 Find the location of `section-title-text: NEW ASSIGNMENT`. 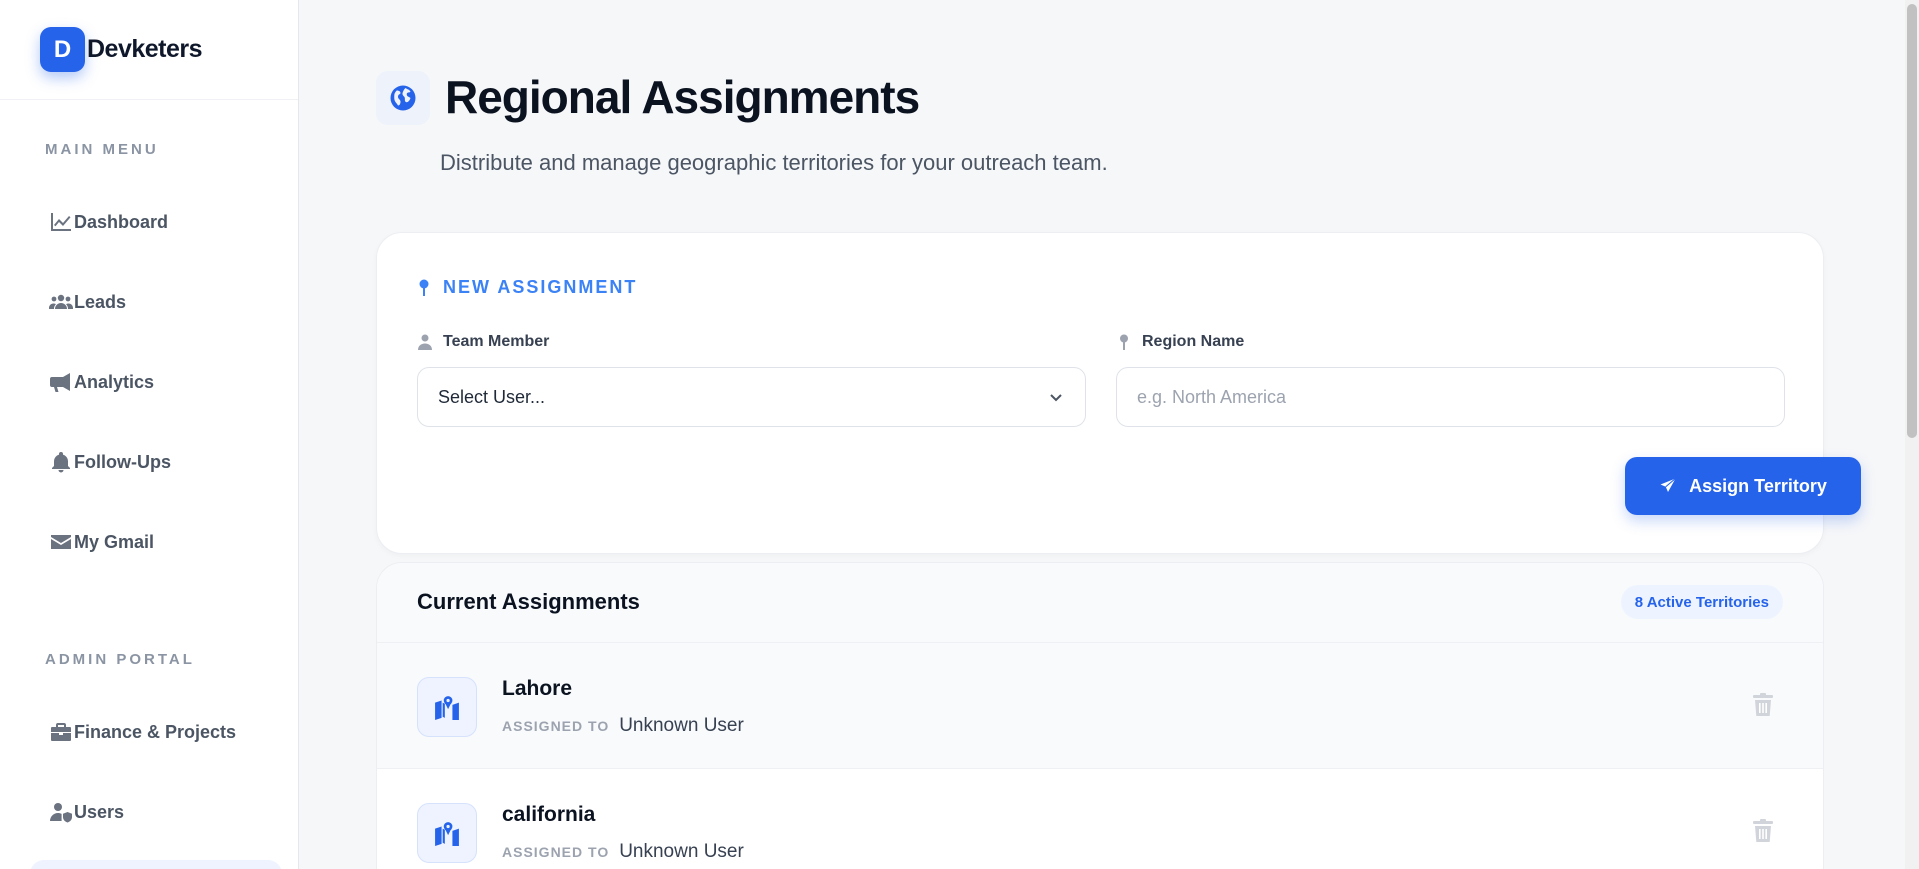

section-title-text: NEW ASSIGNMENT is located at coordinates (540, 287).